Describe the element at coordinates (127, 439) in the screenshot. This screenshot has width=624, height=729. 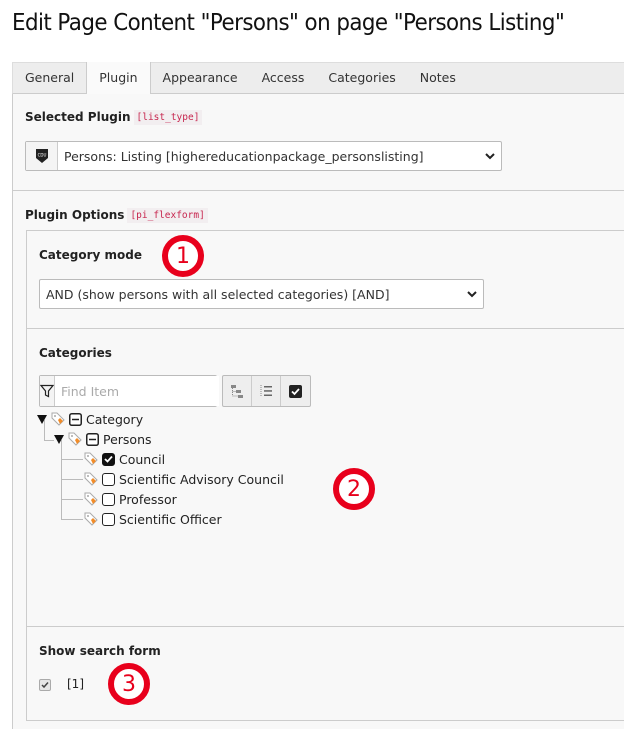
I see `tree-node-label: Persons` at that location.